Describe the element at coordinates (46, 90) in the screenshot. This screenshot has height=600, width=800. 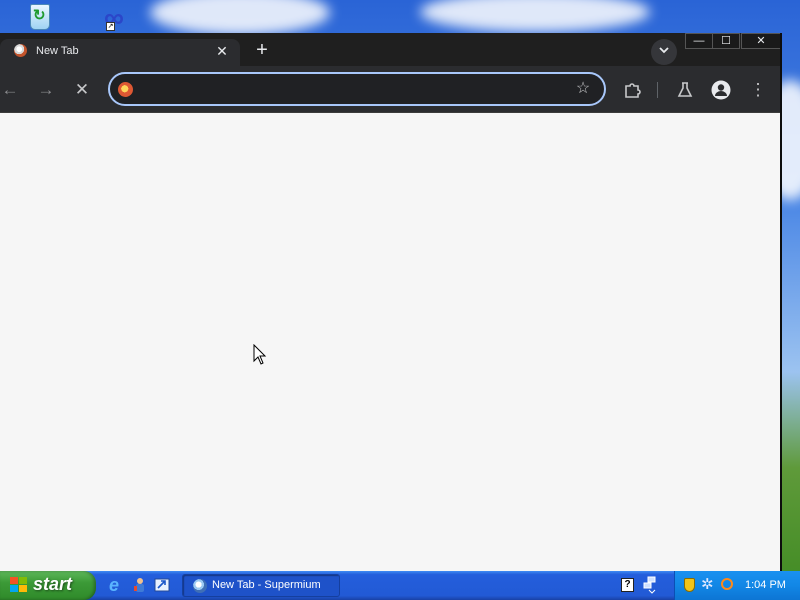
I see `forward-button: →` at that location.